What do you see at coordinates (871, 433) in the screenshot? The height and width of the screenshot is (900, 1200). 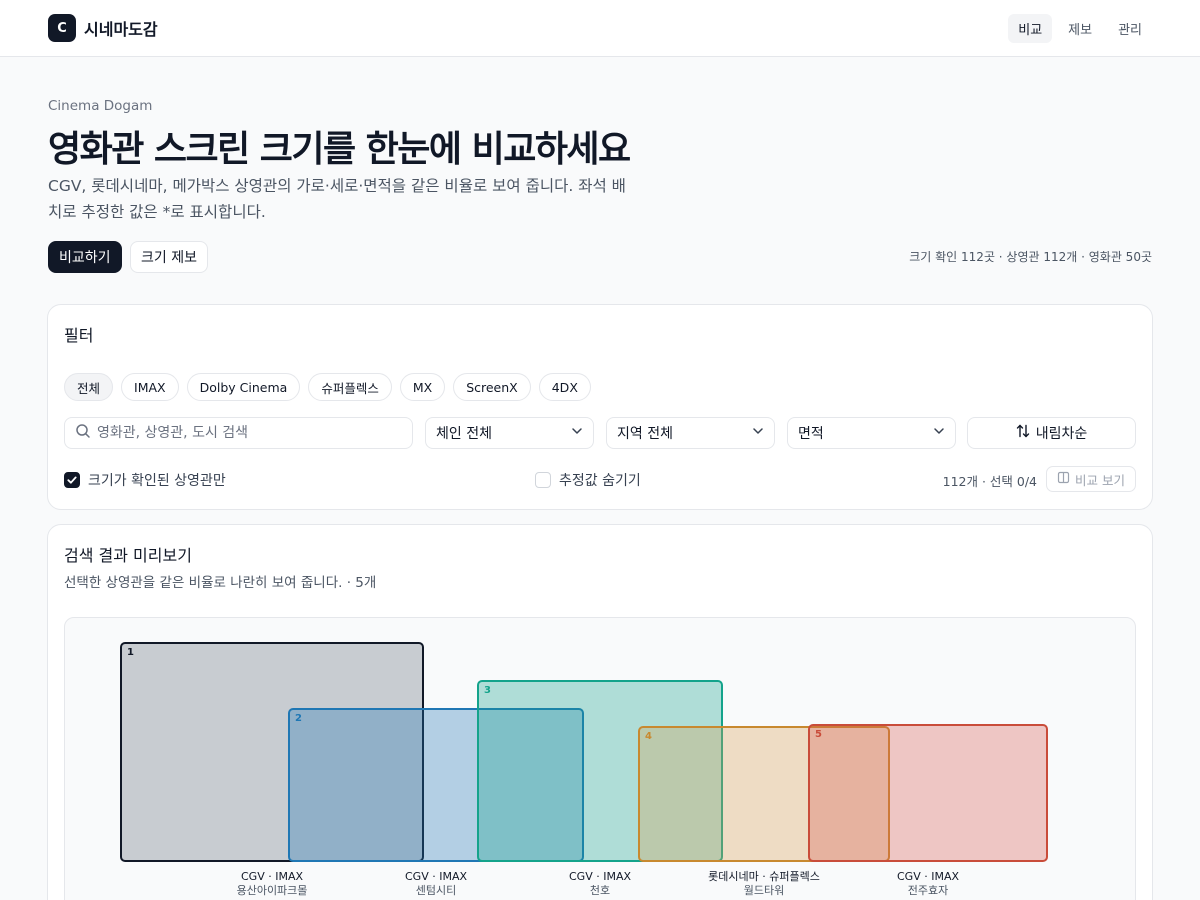 I see `sort-field-select: 면적` at bounding box center [871, 433].